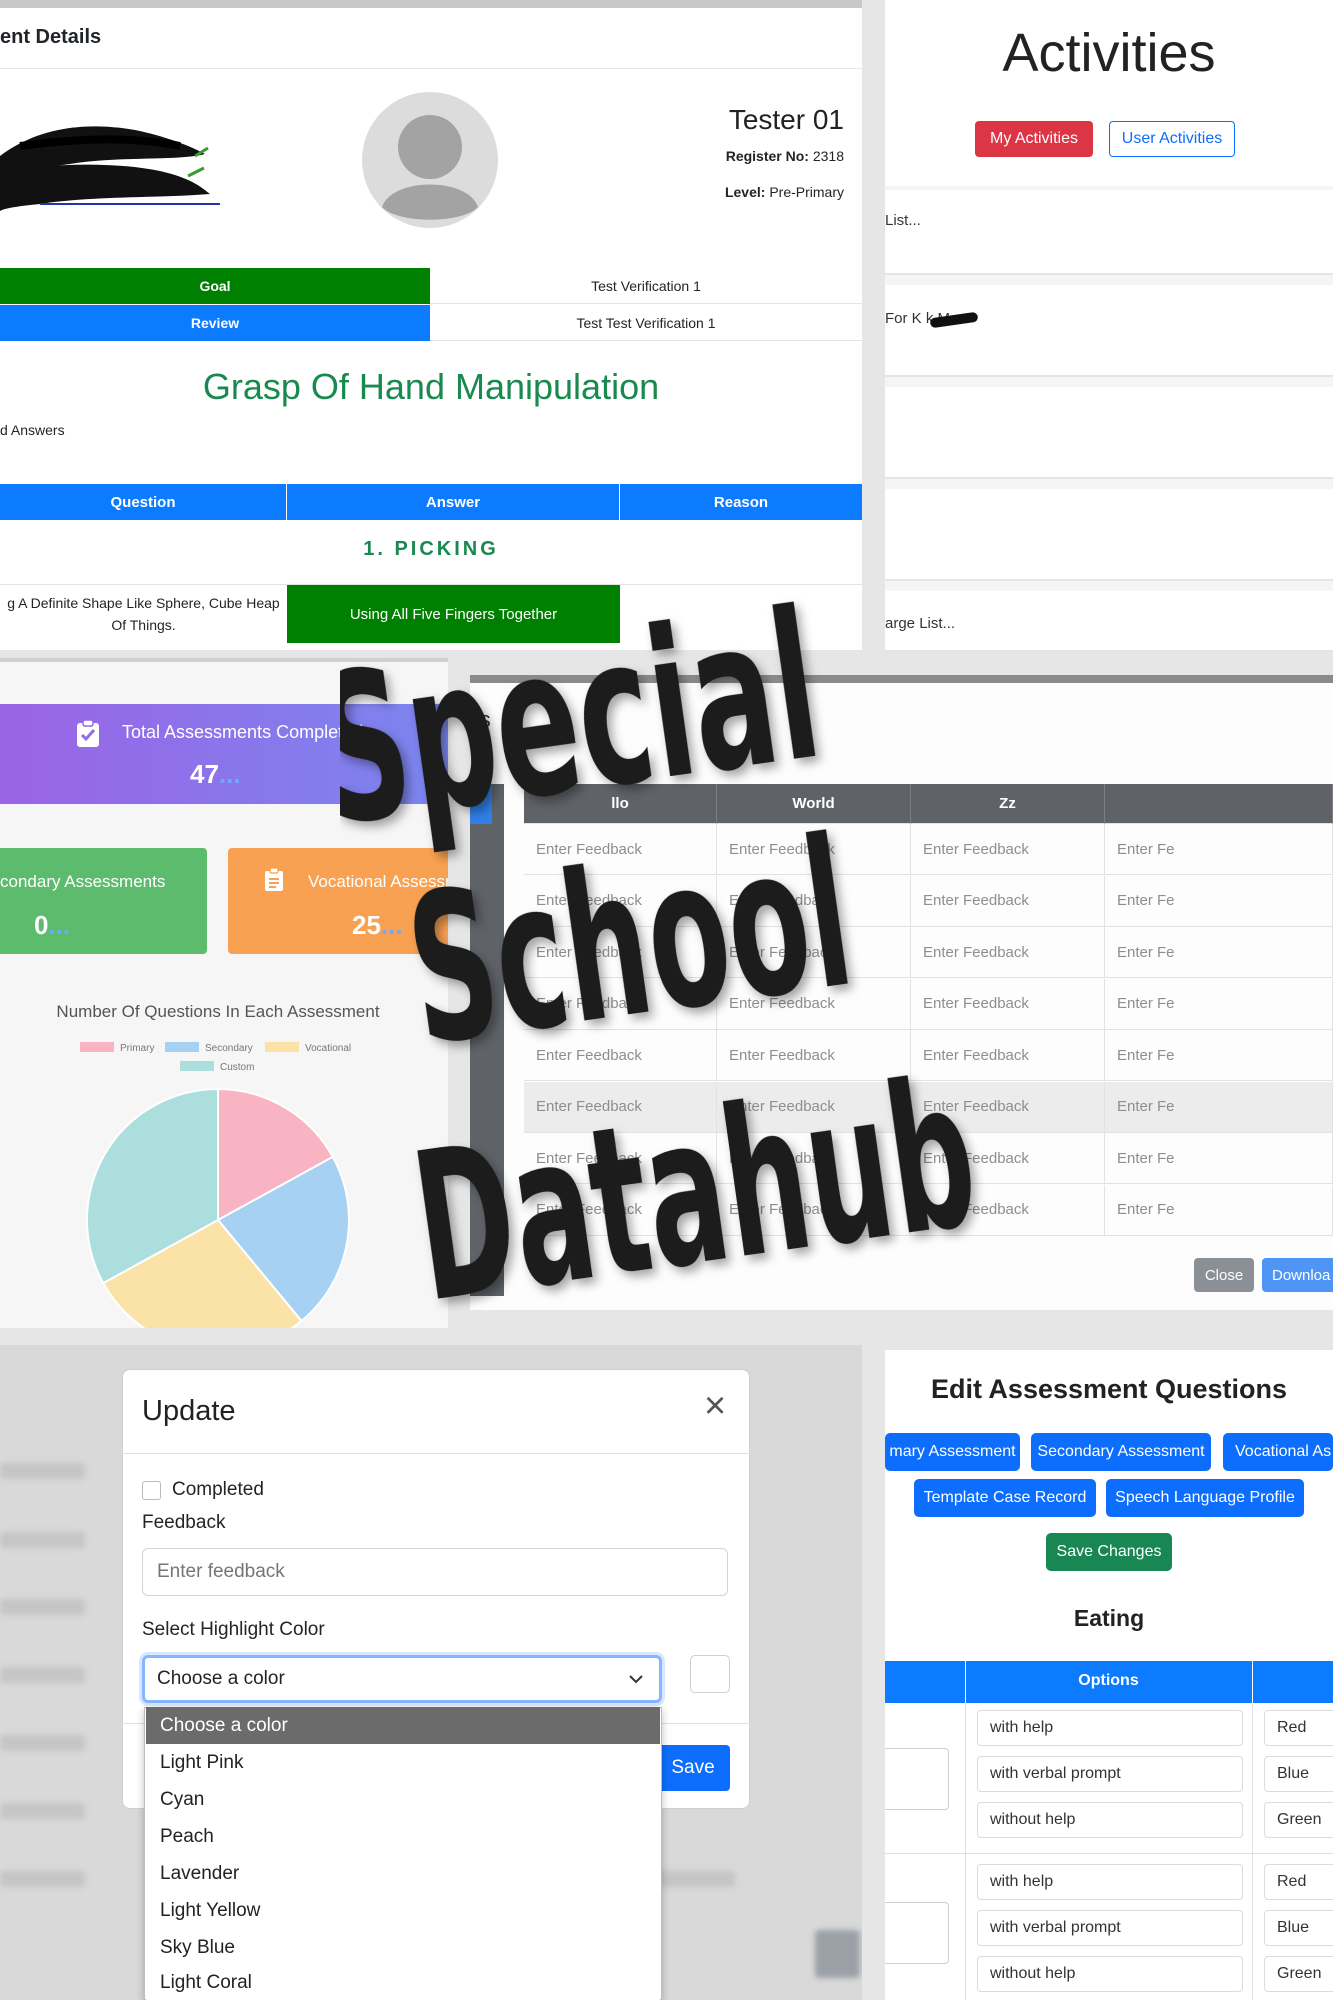 The width and height of the screenshot is (1333, 2000). I want to click on goal-value: Test Verification 1, so click(646, 286).